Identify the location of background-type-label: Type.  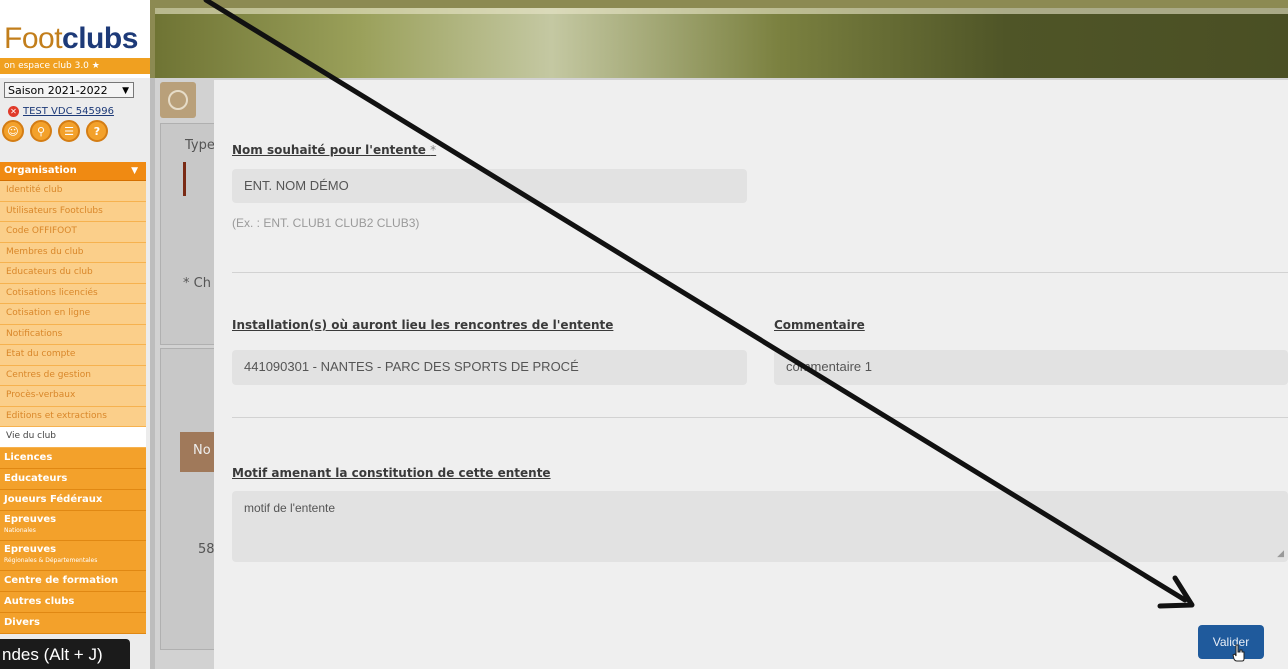
(200, 145).